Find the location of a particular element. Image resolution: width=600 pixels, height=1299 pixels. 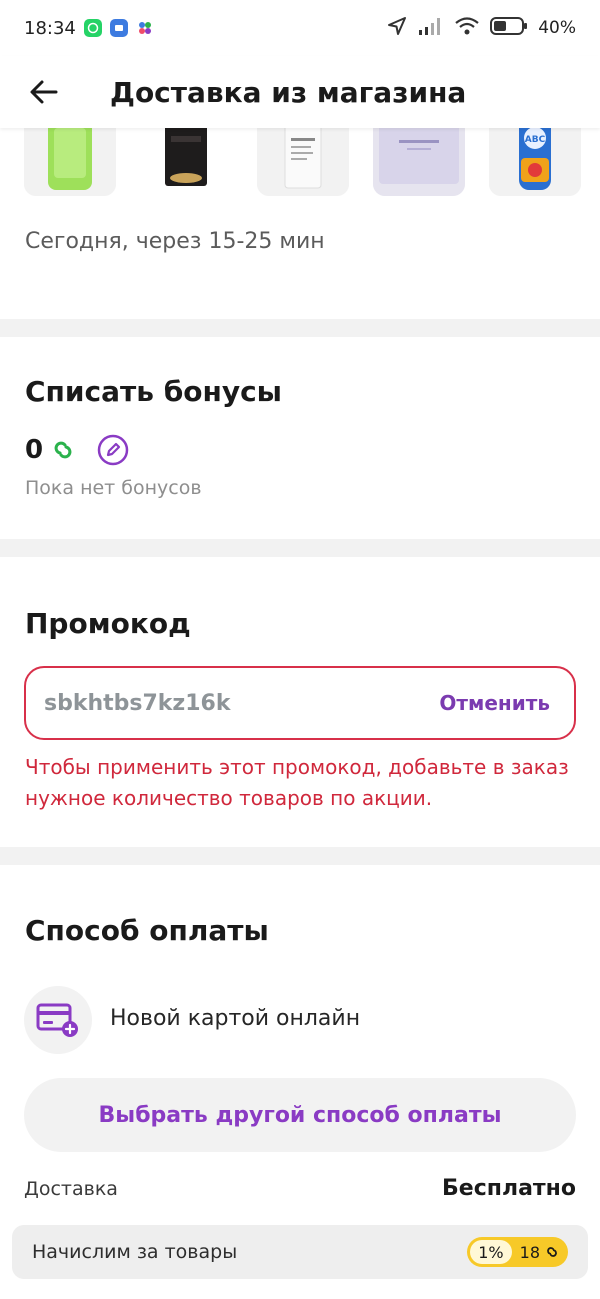

bonus-accrual-row: Начислим за товары 1% 18 is located at coordinates (300, 1252).